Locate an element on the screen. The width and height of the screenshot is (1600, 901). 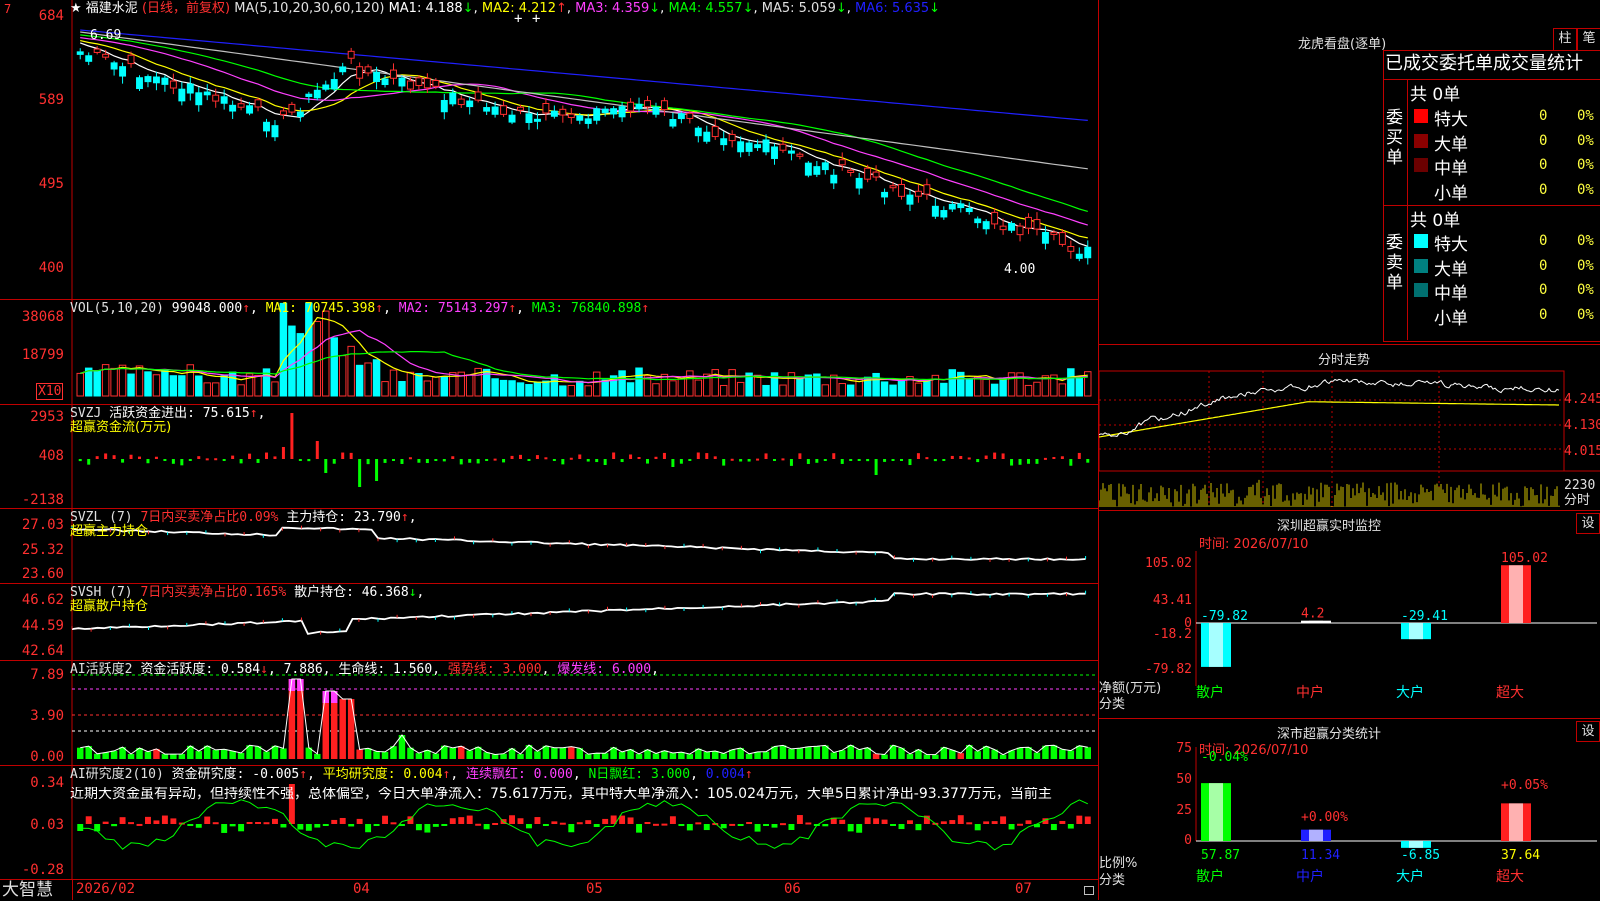
buy-row-percent: 0% is located at coordinates (1585, 116).